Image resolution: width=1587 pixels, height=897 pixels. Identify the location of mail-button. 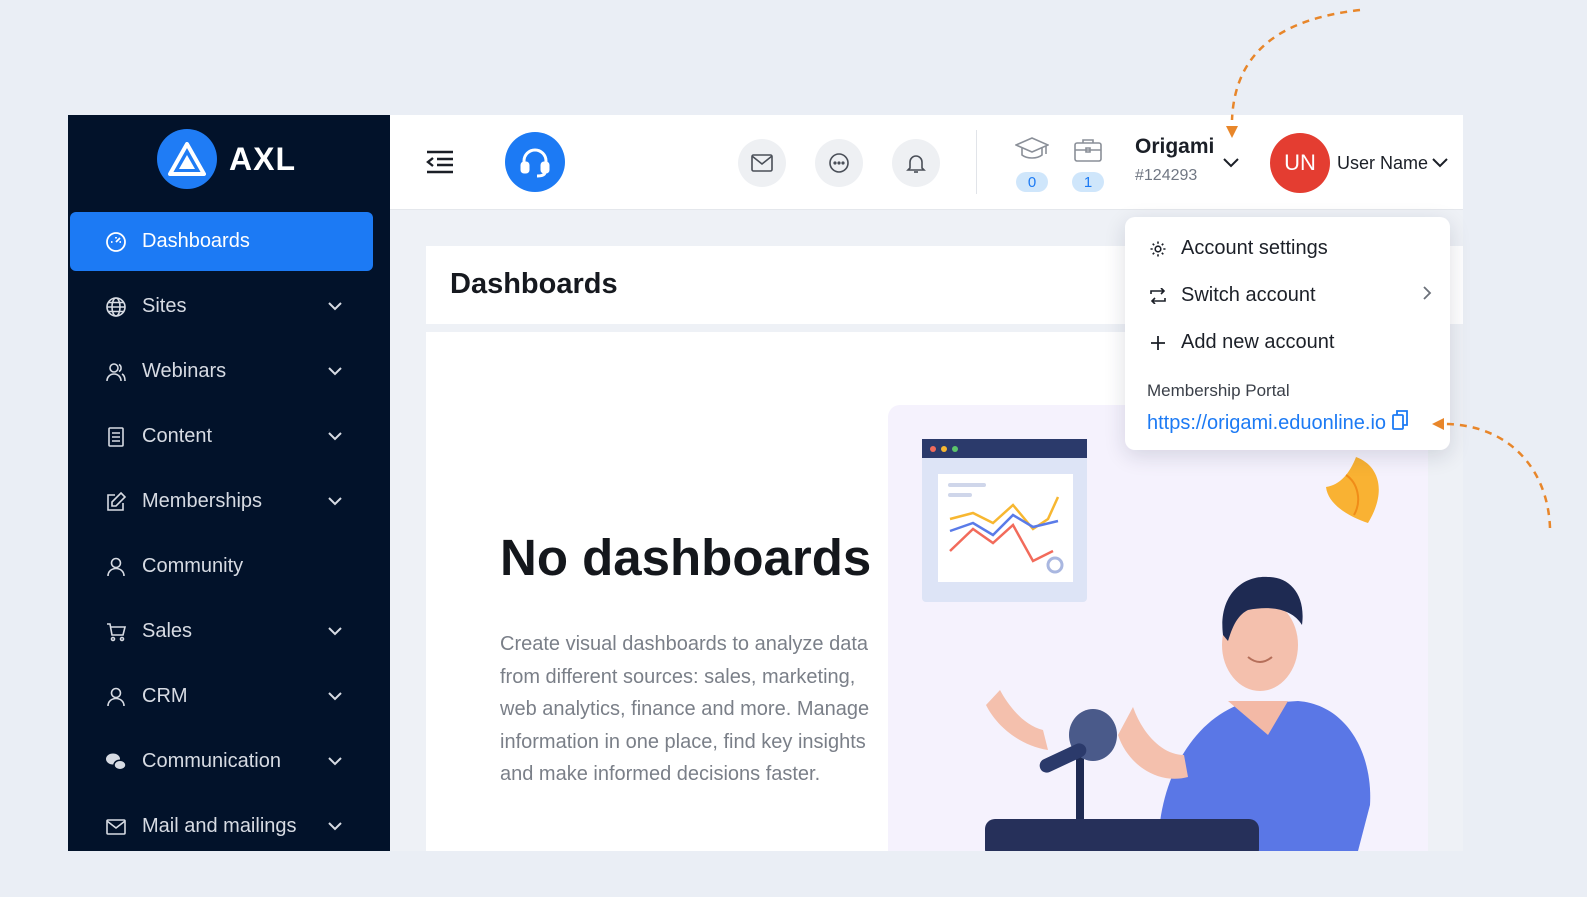
(762, 163).